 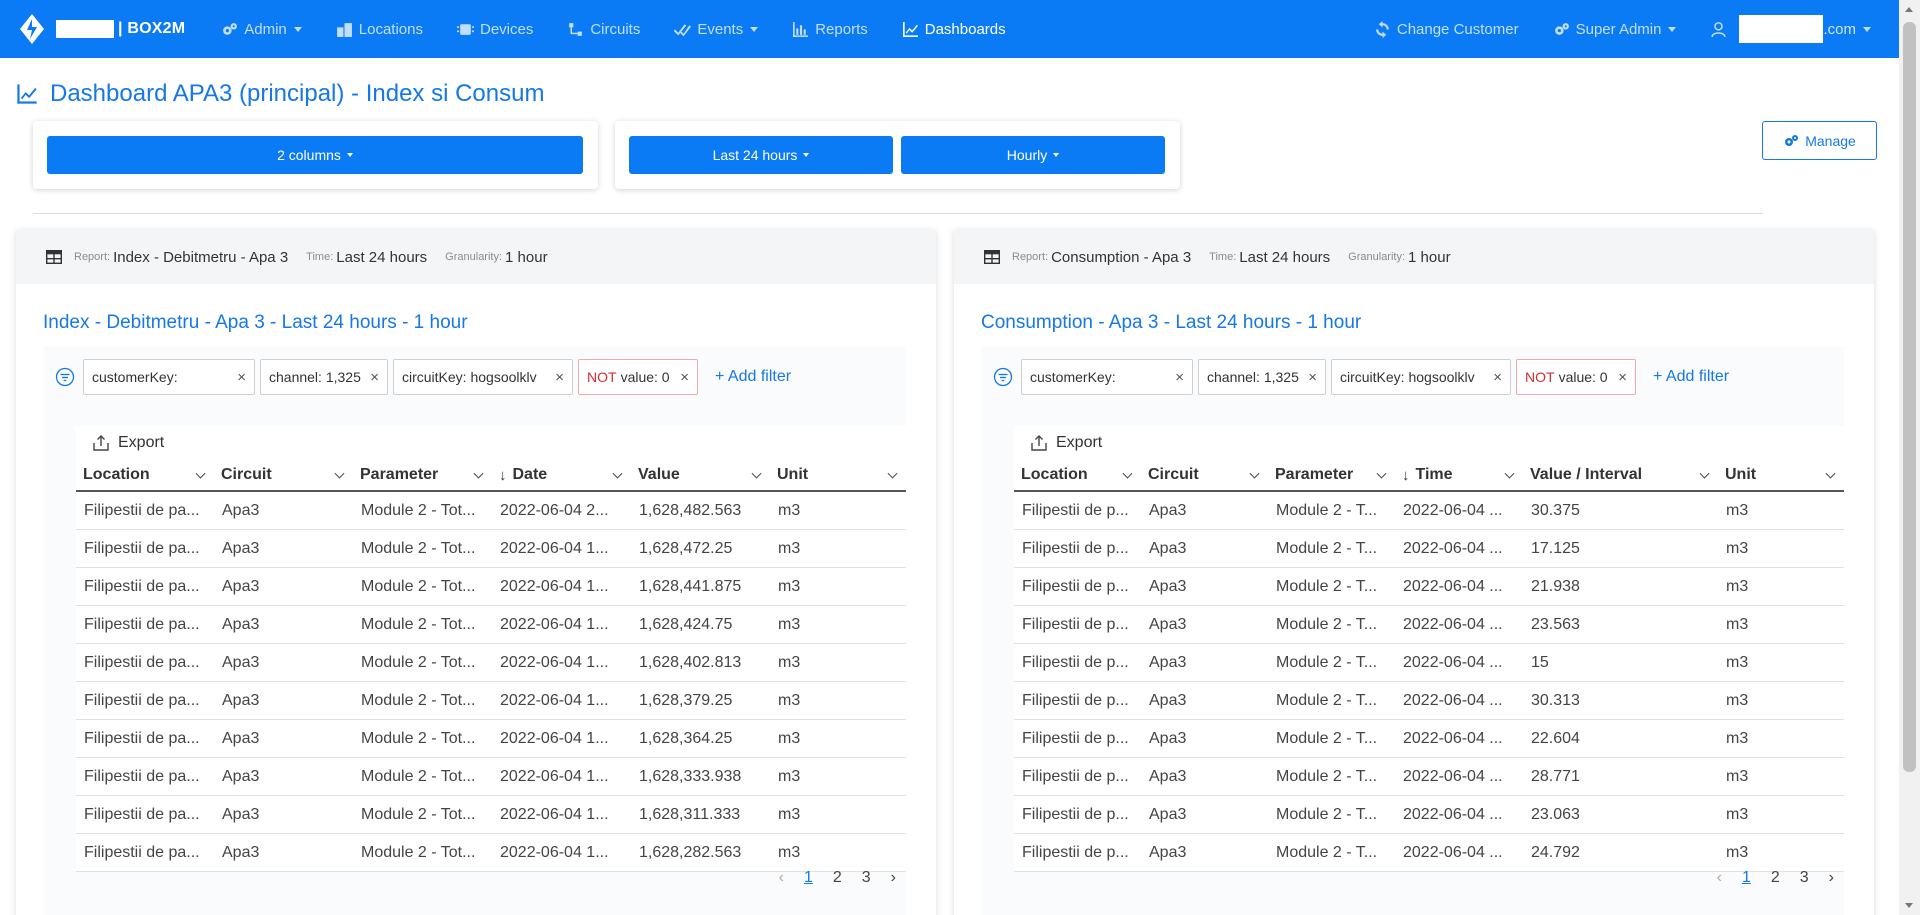 What do you see at coordinates (1446, 29) in the screenshot?
I see `change-customer-button: Change Customer` at bounding box center [1446, 29].